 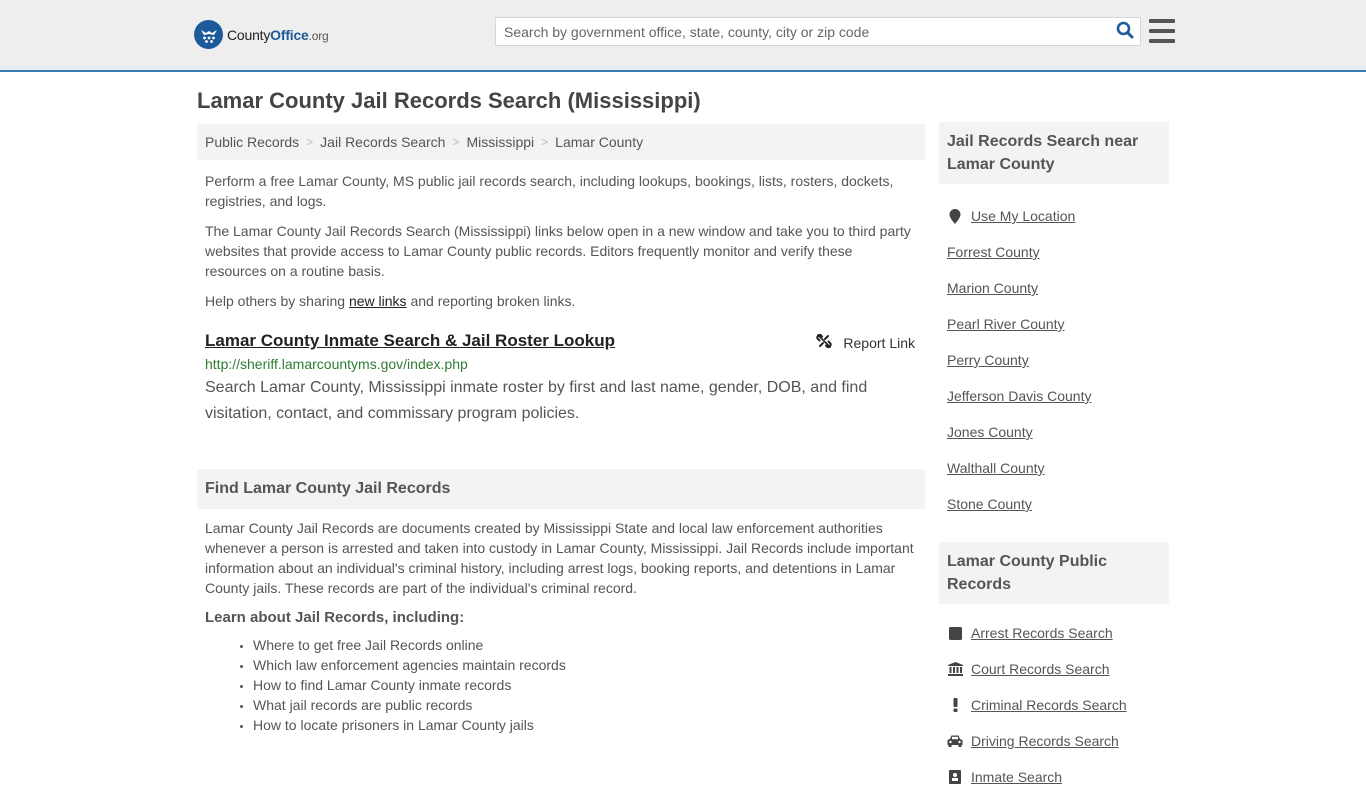 I want to click on nearby-county-item: Jefferson Davis County, so click(x=1054, y=396).